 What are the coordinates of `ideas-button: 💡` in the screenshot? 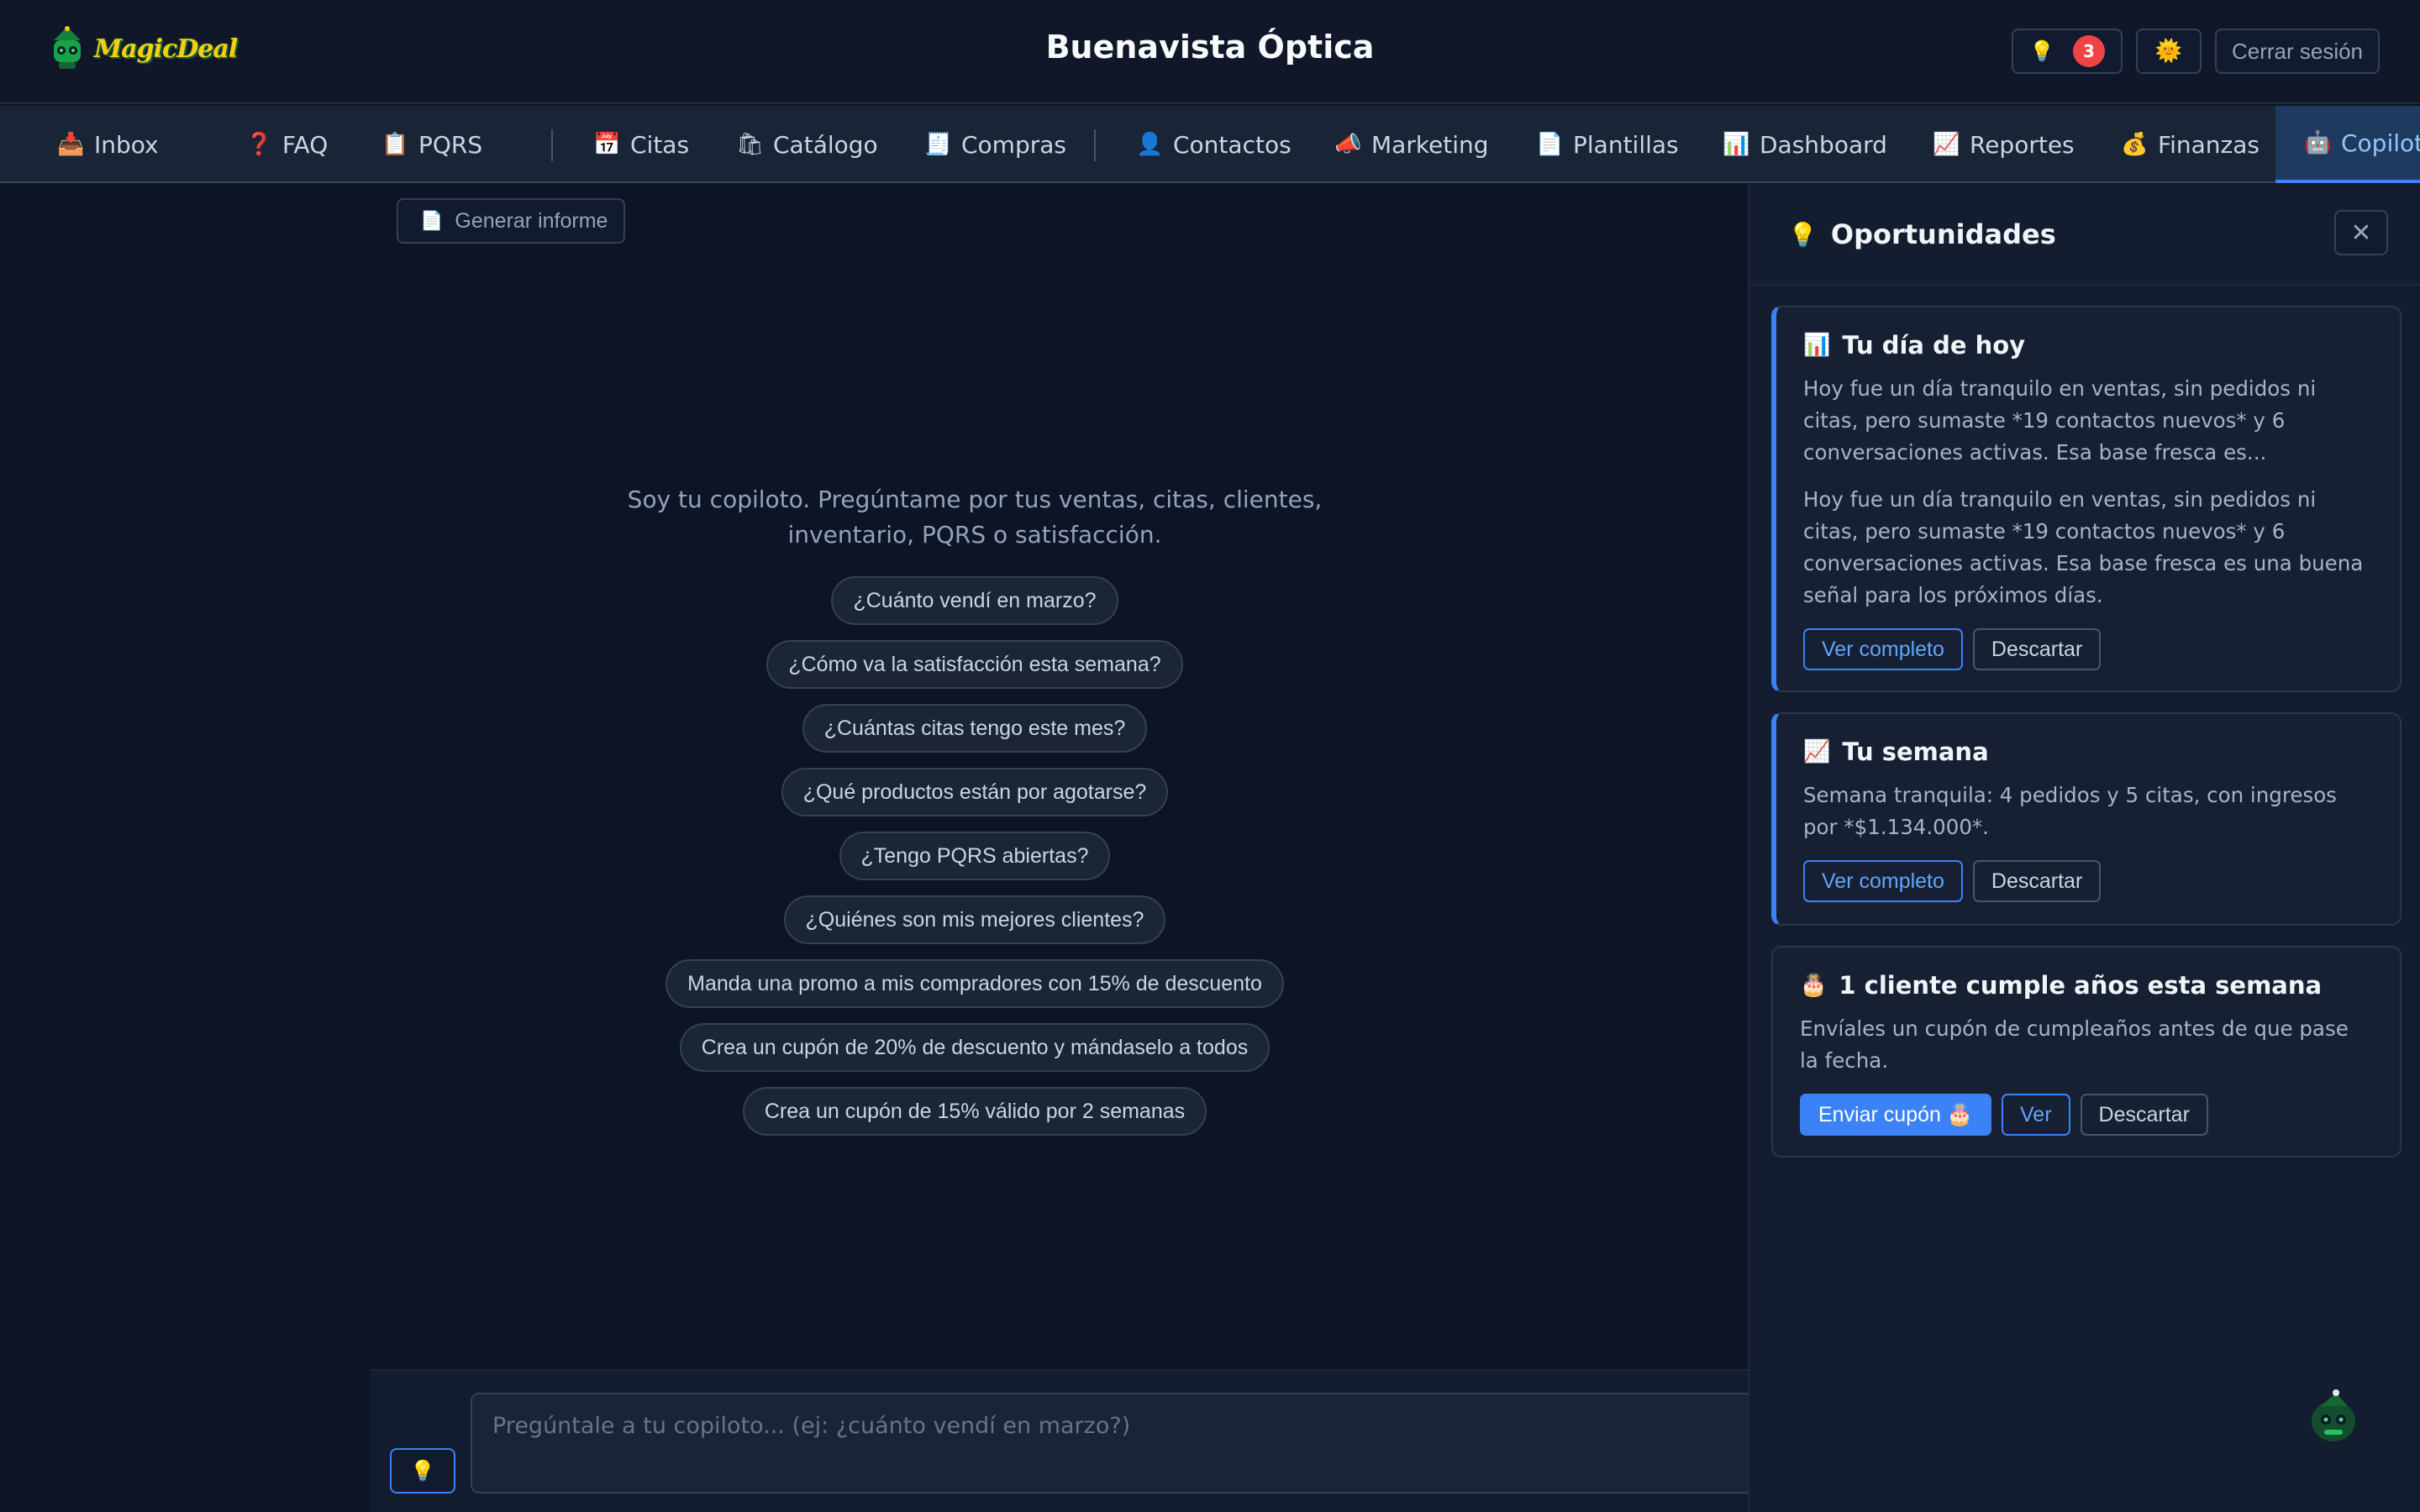 It's located at (422, 1471).